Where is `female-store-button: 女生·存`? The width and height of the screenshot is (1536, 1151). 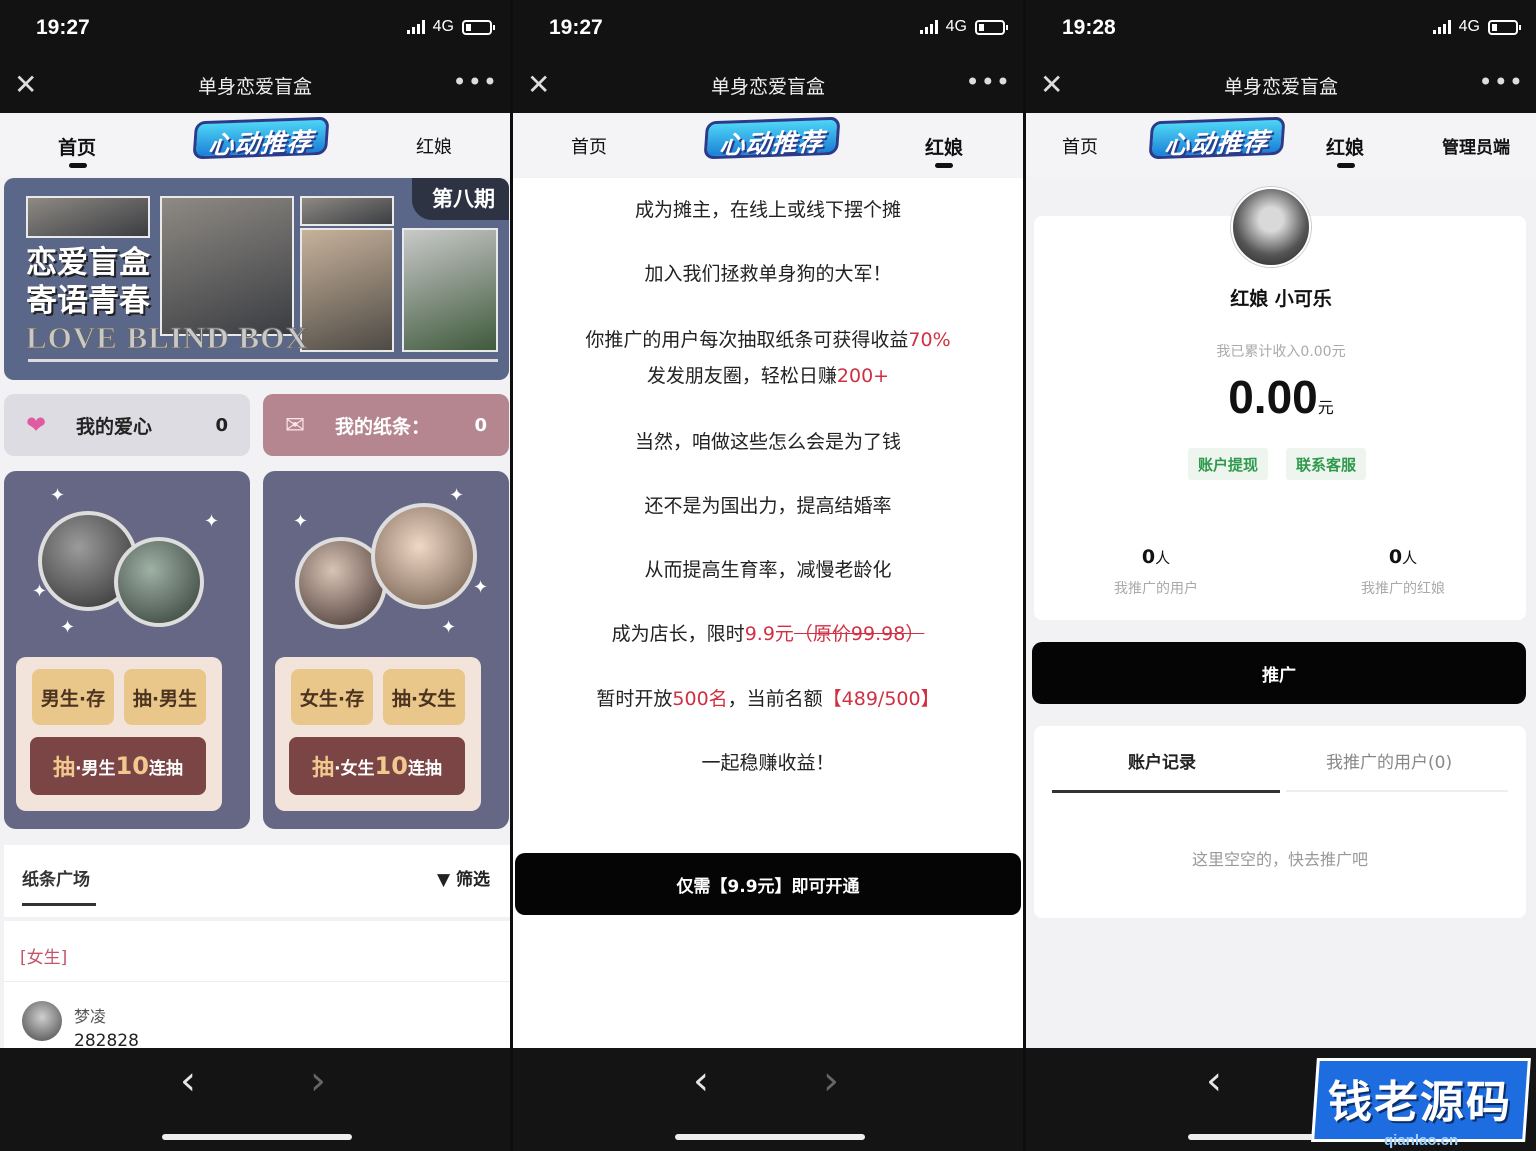 female-store-button: 女生·存 is located at coordinates (332, 697).